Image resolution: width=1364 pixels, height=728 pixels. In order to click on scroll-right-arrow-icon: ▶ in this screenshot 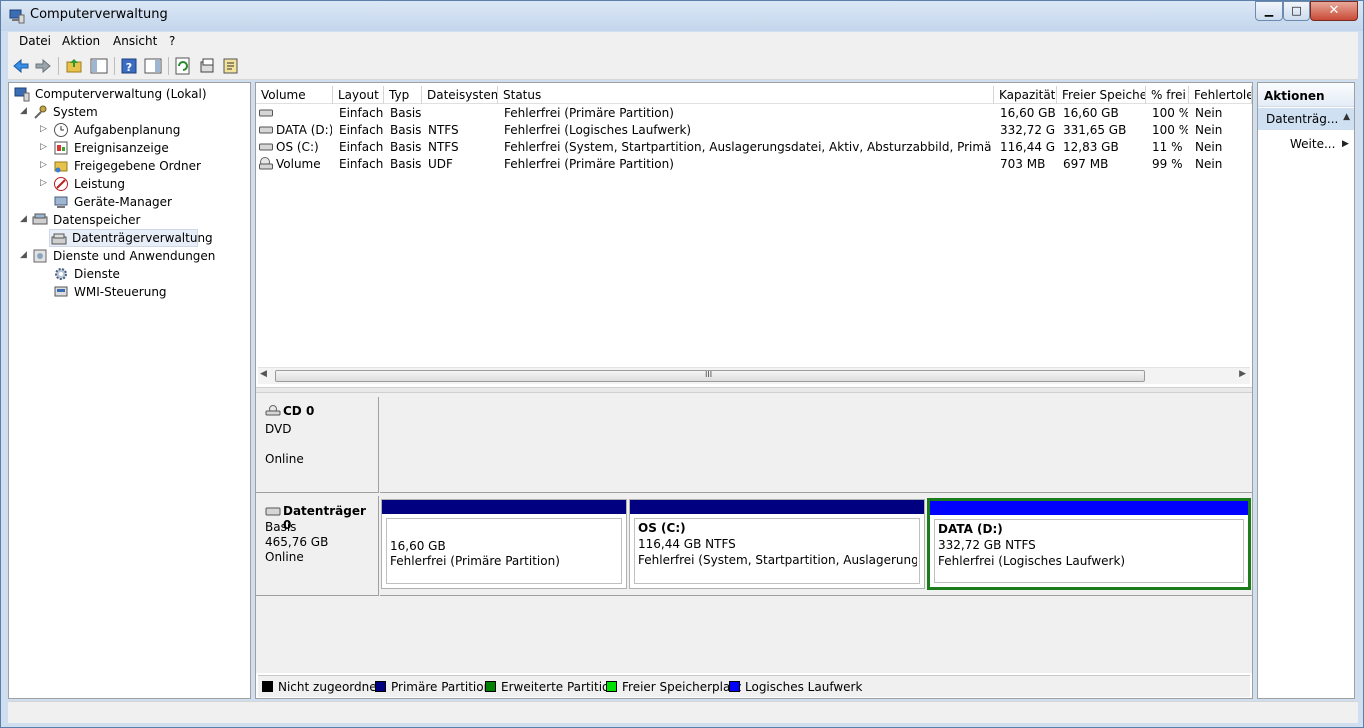, I will do `click(1242, 374)`.